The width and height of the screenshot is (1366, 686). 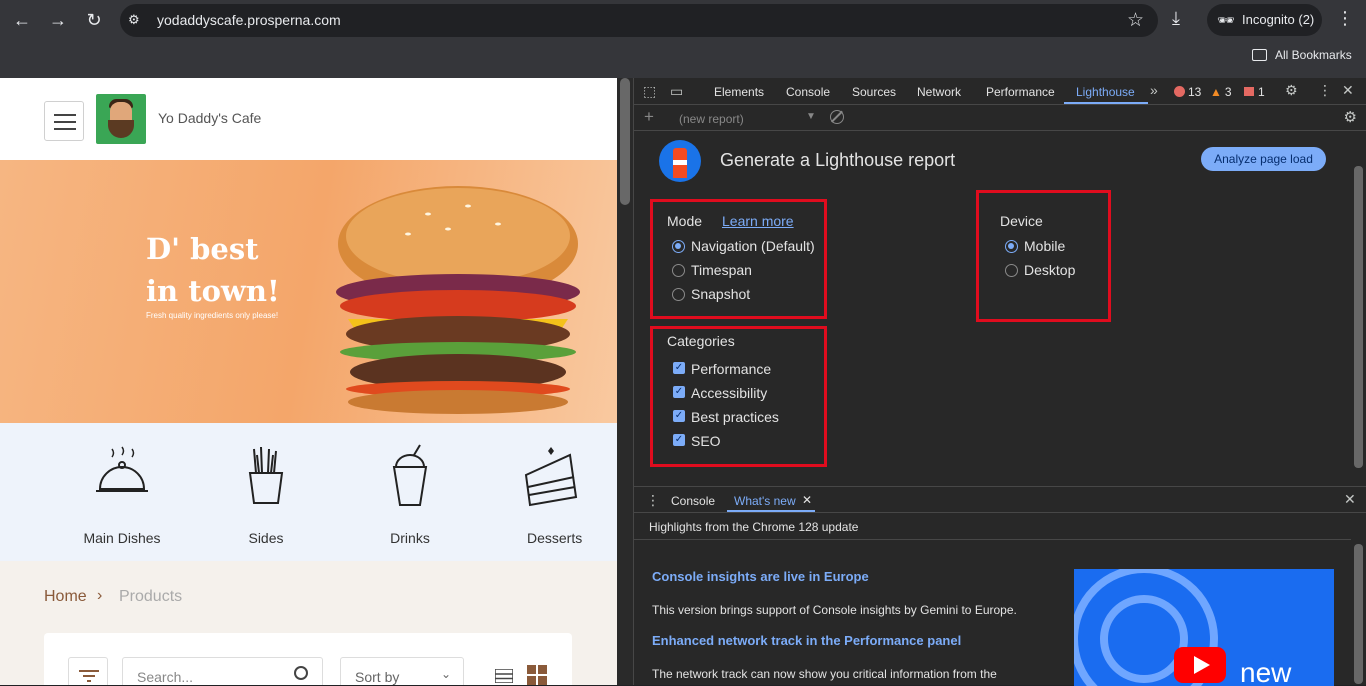 I want to click on warning-icon: ▲, so click(x=1216, y=92).